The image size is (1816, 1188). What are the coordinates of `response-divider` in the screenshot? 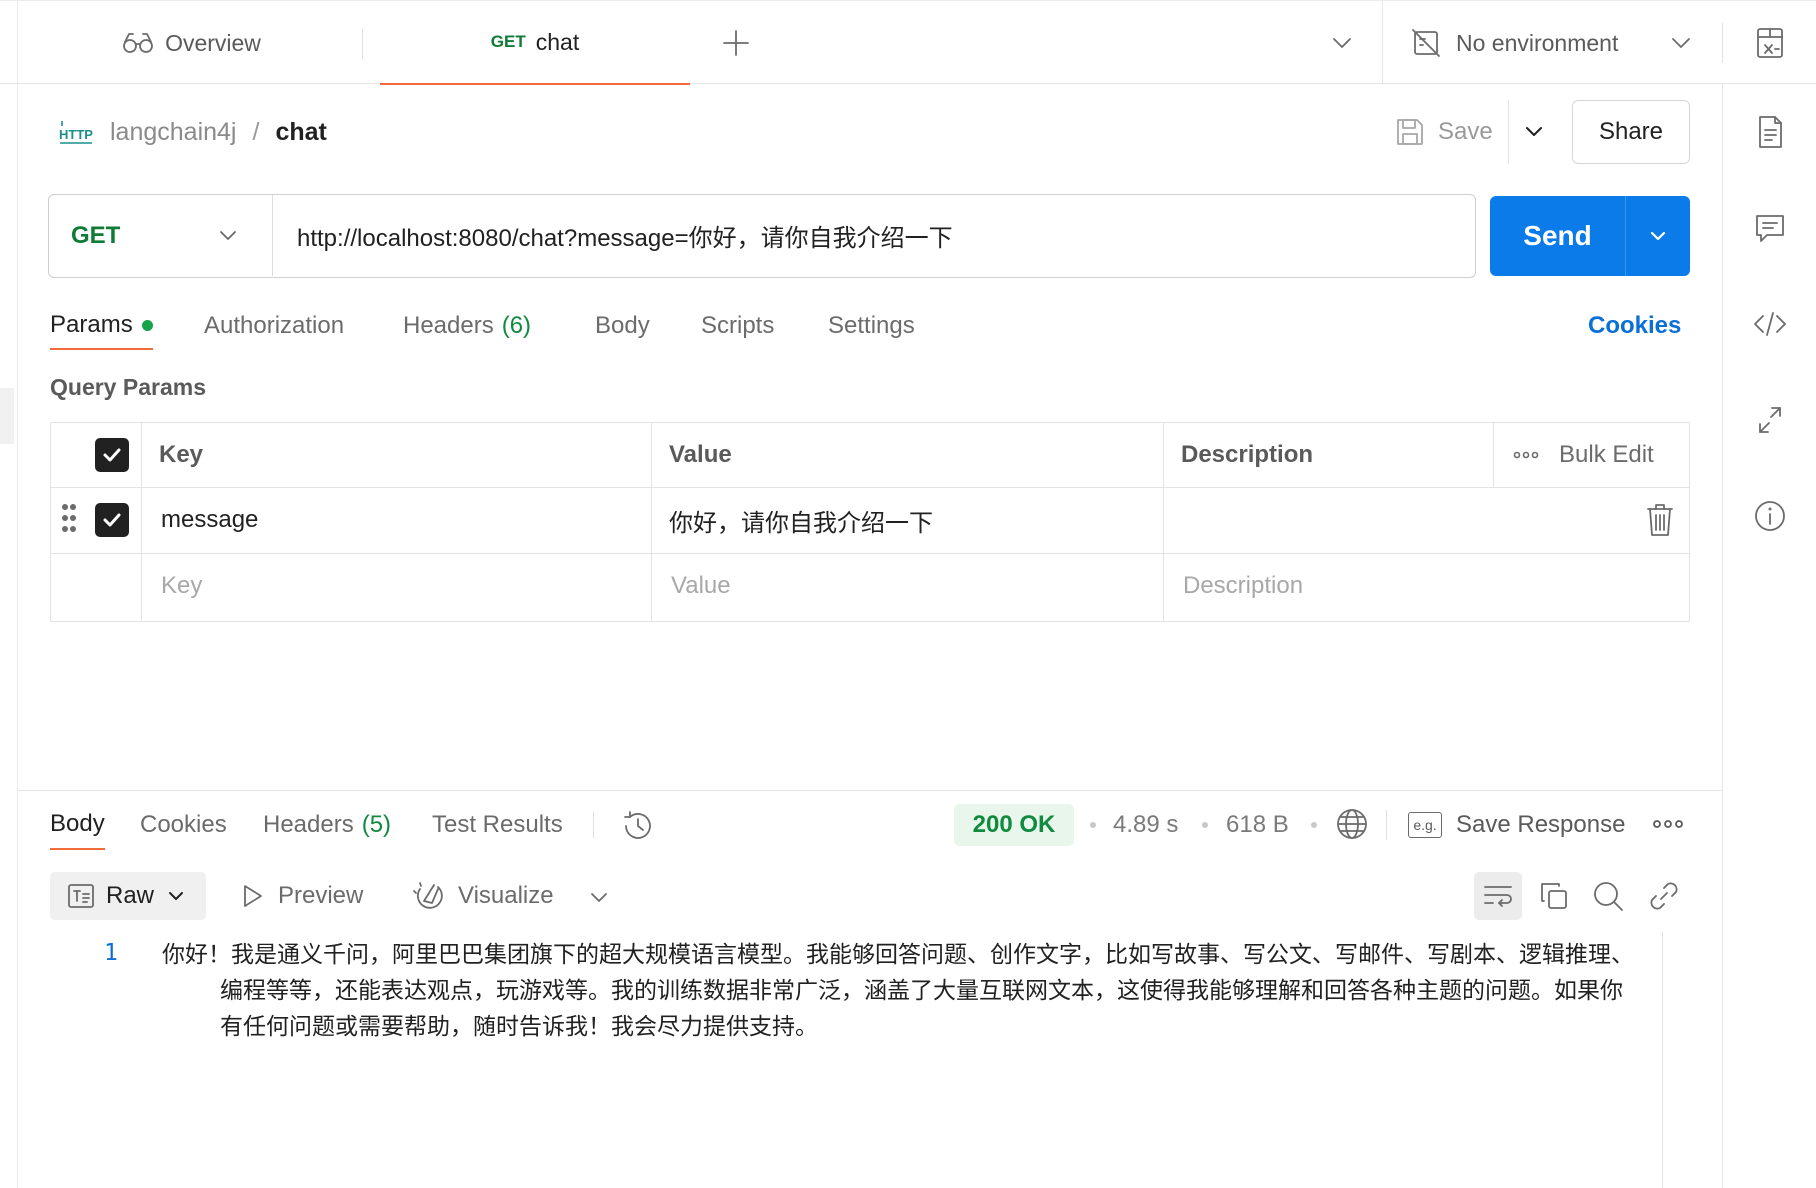 It's located at (870, 790).